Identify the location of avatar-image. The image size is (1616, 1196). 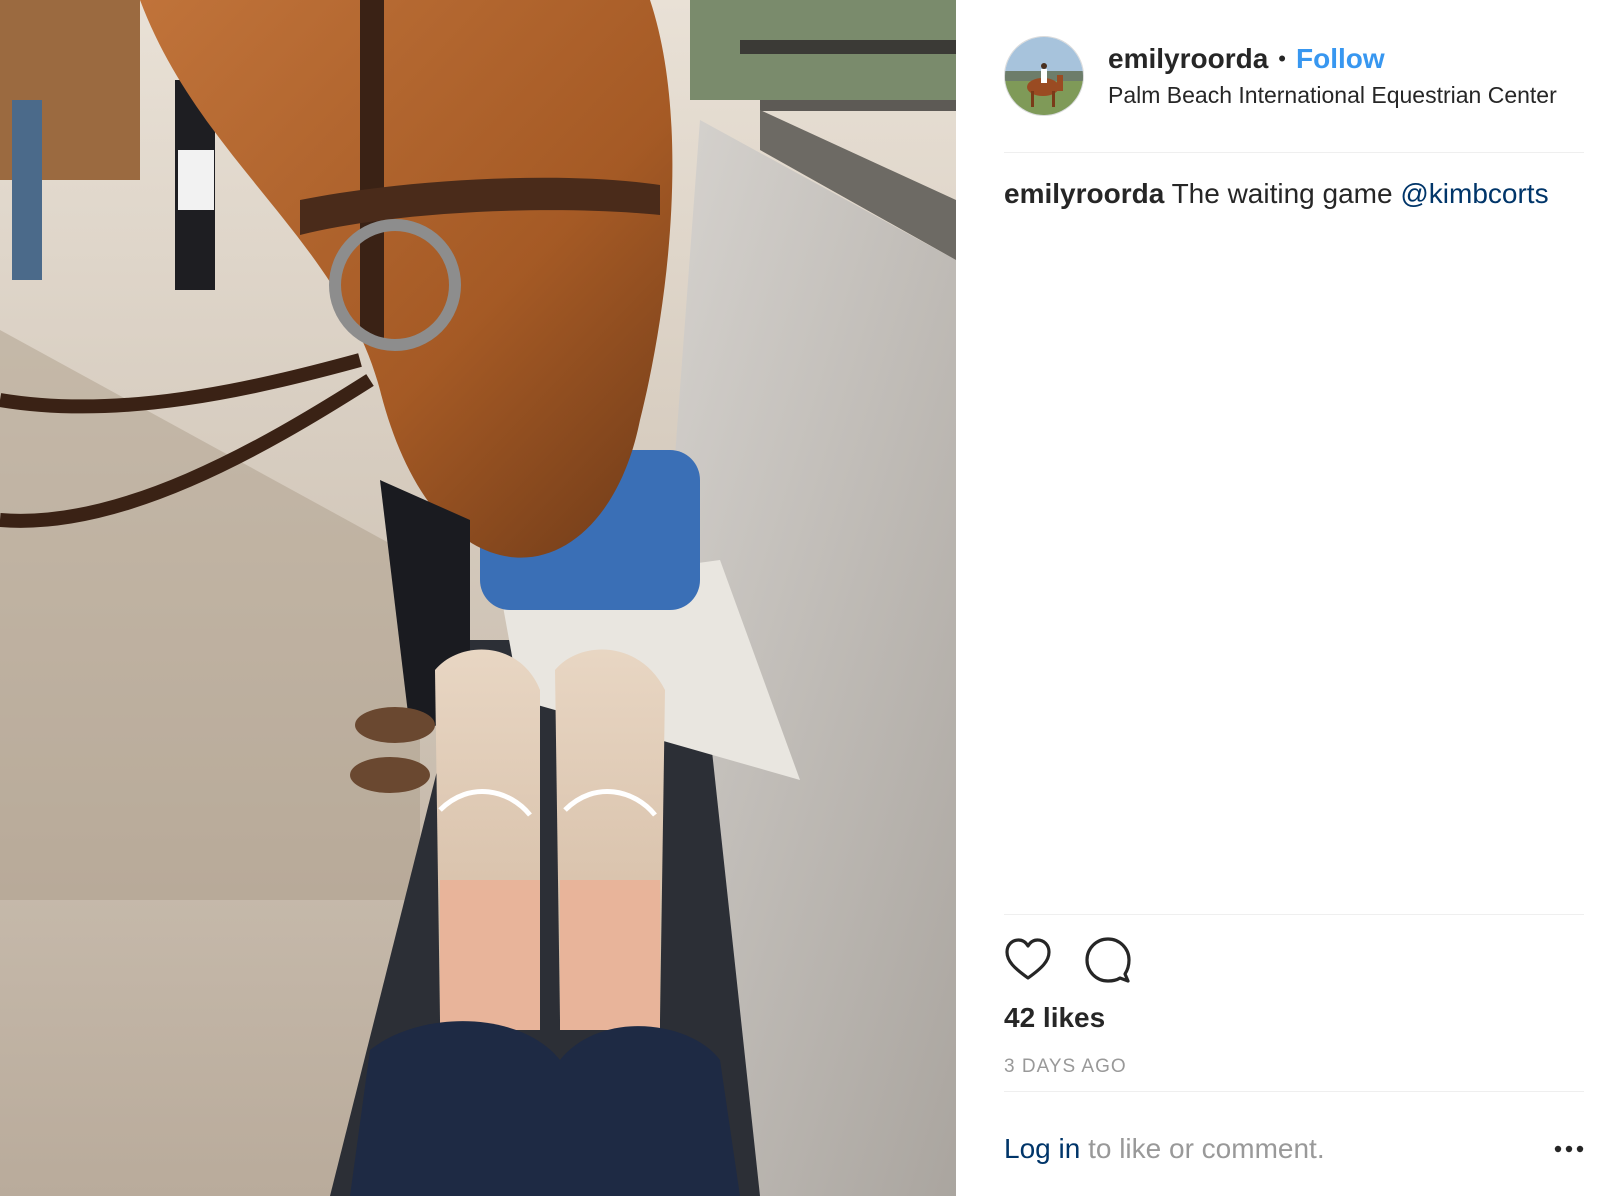
(1044, 76).